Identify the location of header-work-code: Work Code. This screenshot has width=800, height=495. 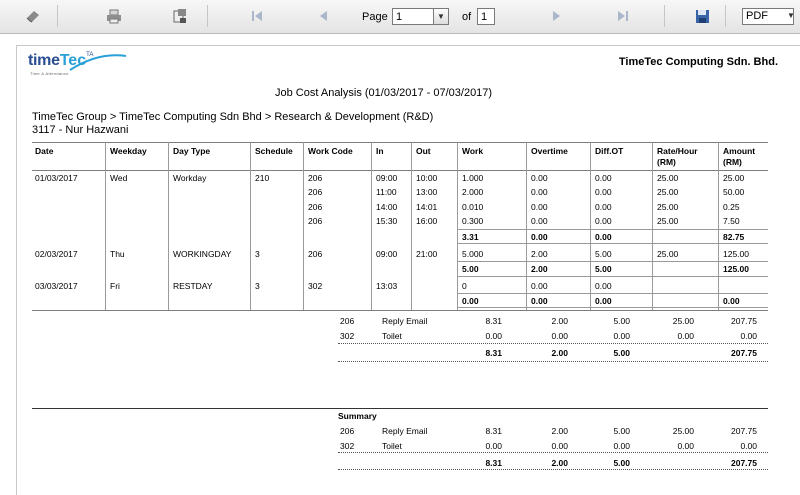
(330, 151).